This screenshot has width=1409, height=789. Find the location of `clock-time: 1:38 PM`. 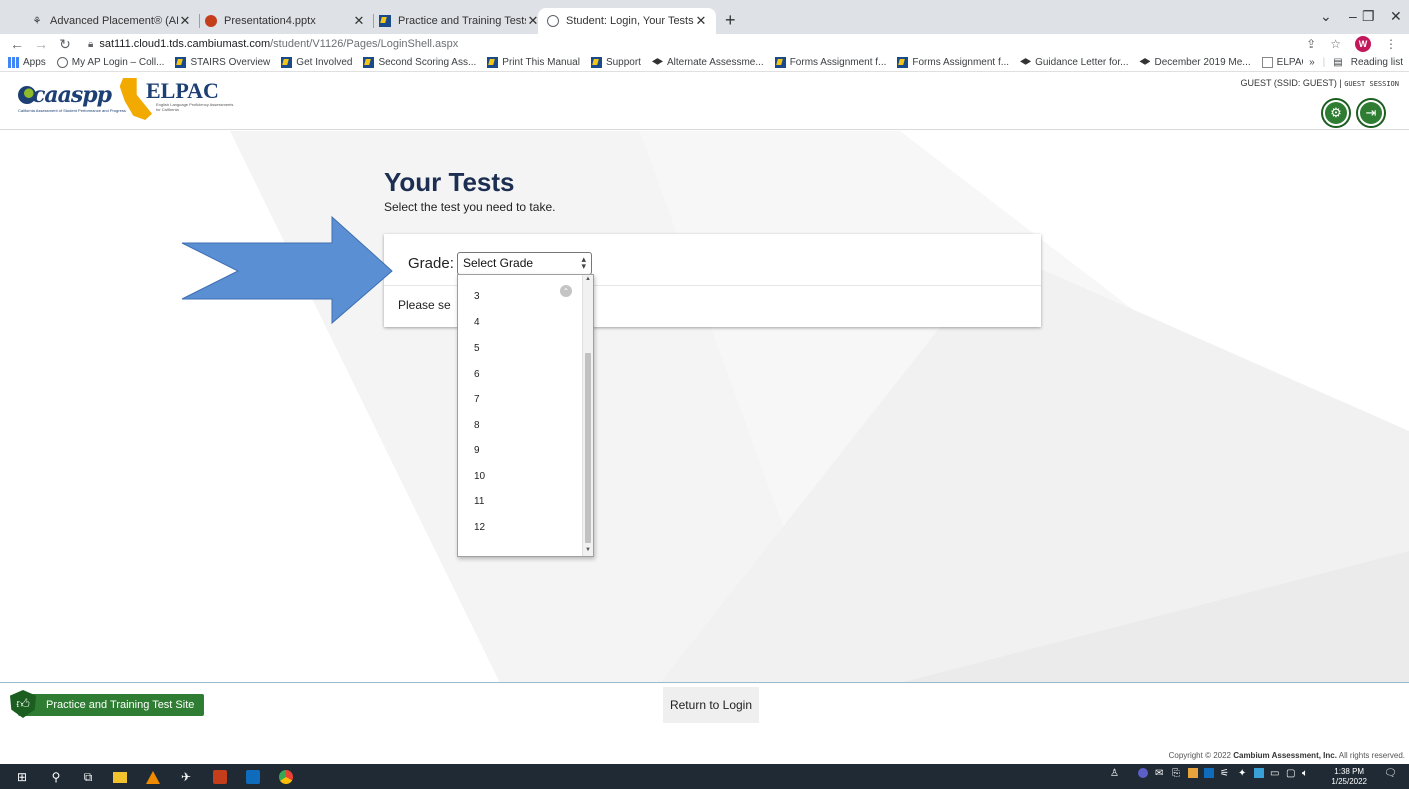

clock-time: 1:38 PM is located at coordinates (1349, 771).